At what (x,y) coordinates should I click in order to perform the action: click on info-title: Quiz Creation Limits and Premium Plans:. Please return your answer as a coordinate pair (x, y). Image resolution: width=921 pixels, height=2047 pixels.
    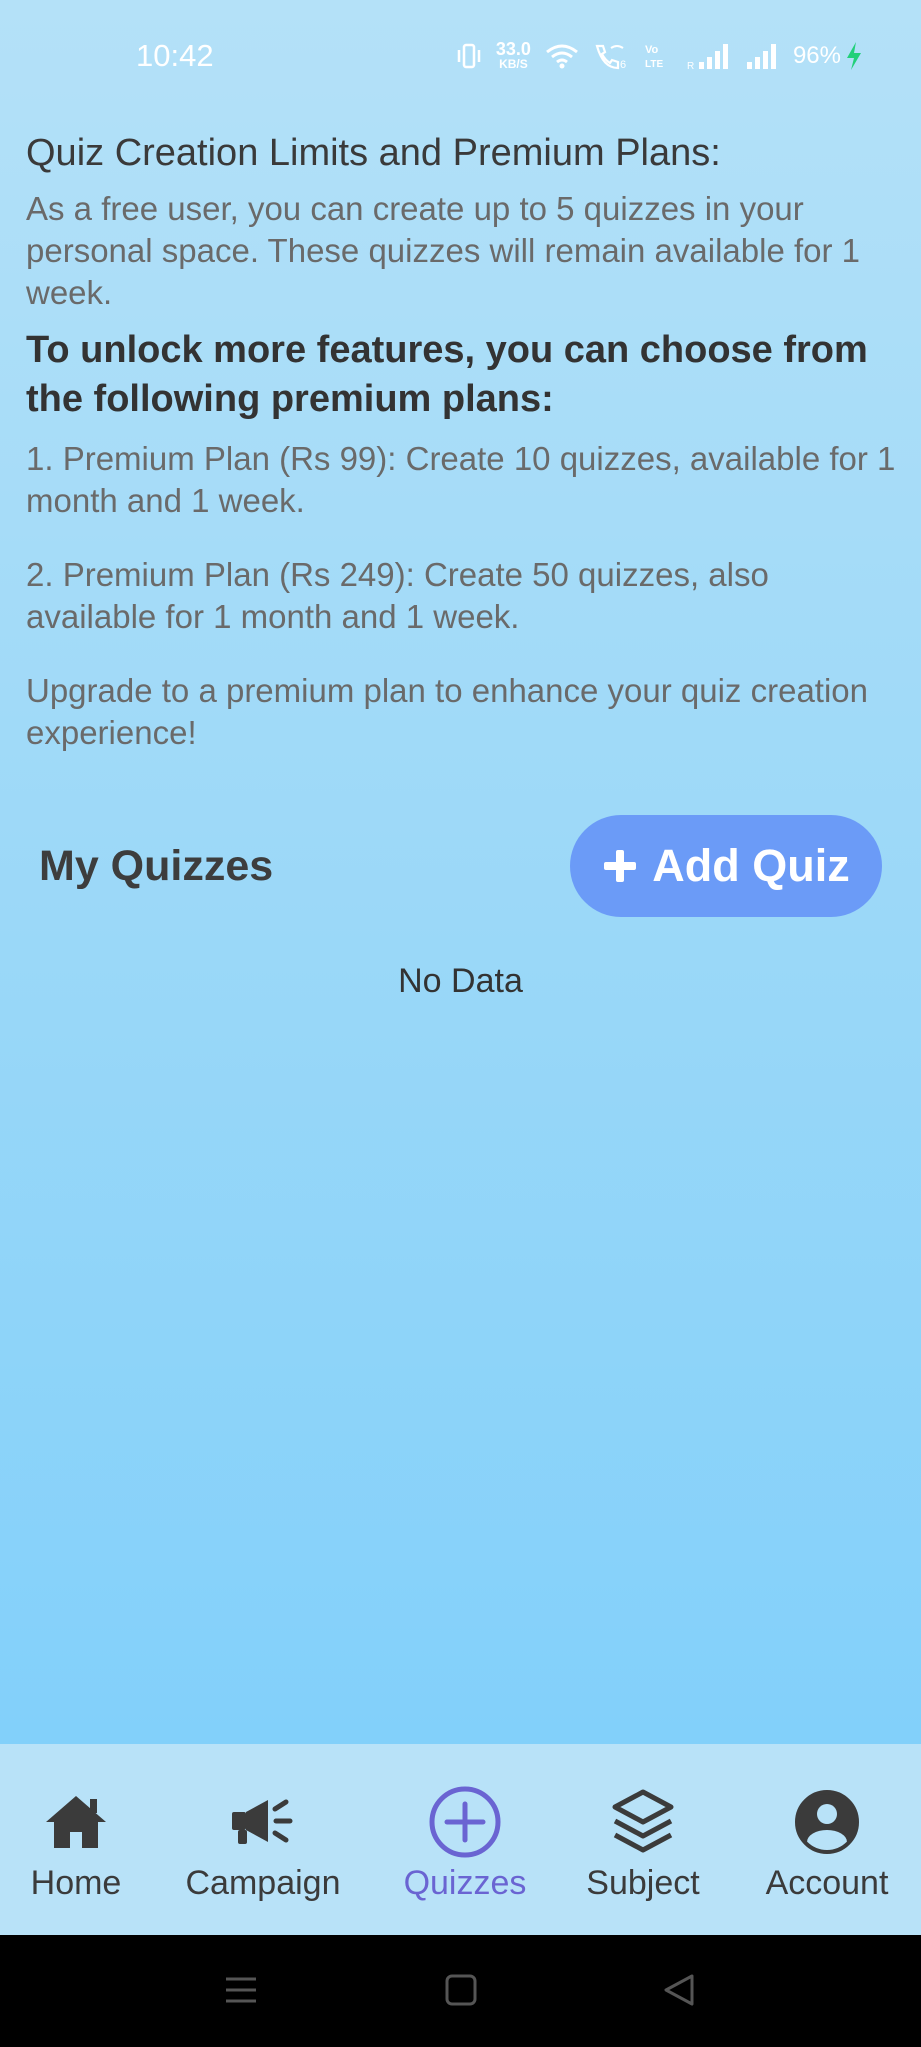
    Looking at the image, I should click on (373, 153).